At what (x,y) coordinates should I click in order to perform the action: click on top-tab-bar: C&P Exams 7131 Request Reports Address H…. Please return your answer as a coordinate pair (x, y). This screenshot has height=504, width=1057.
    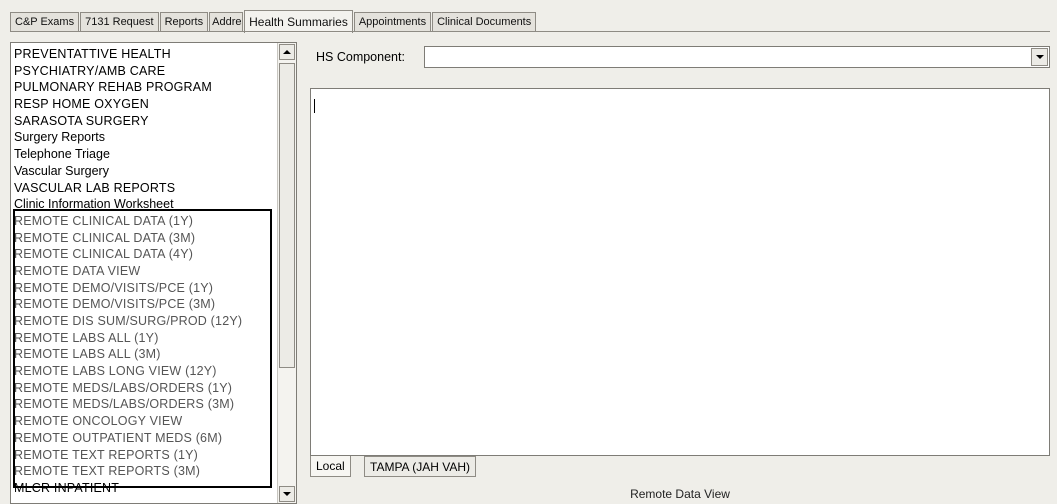
    Looking at the image, I should click on (273, 20).